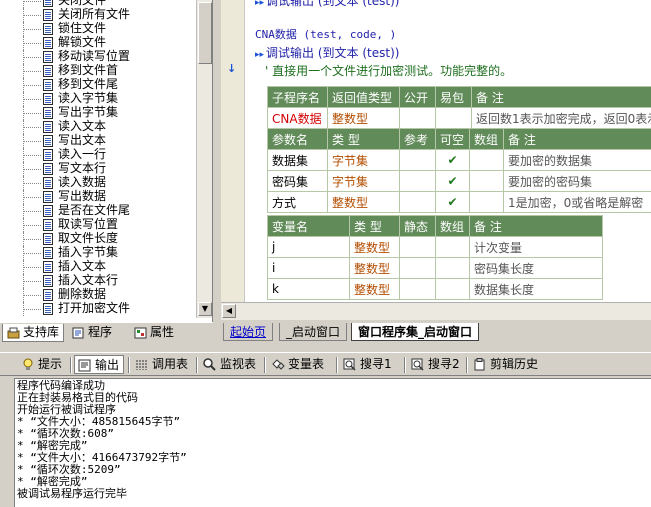  I want to click on var-row: j 整数型 计次变量, so click(435, 247).